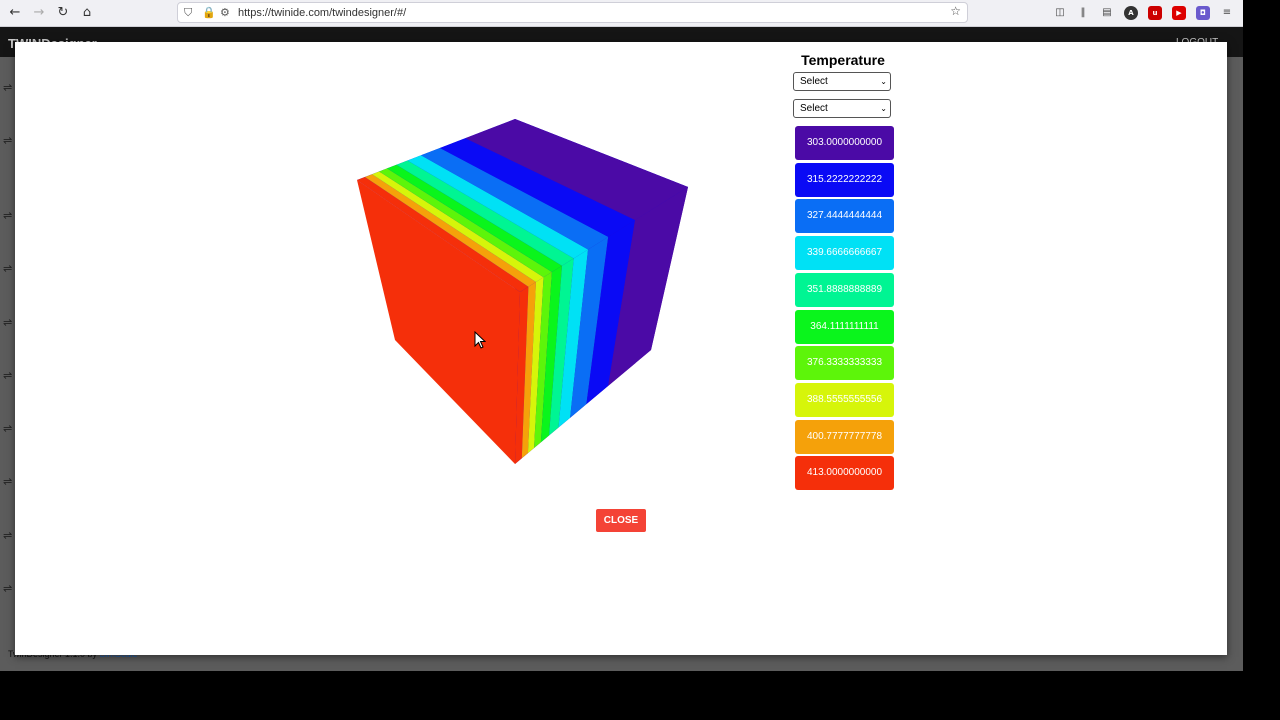  I want to click on account-icon: A, so click(1131, 13).